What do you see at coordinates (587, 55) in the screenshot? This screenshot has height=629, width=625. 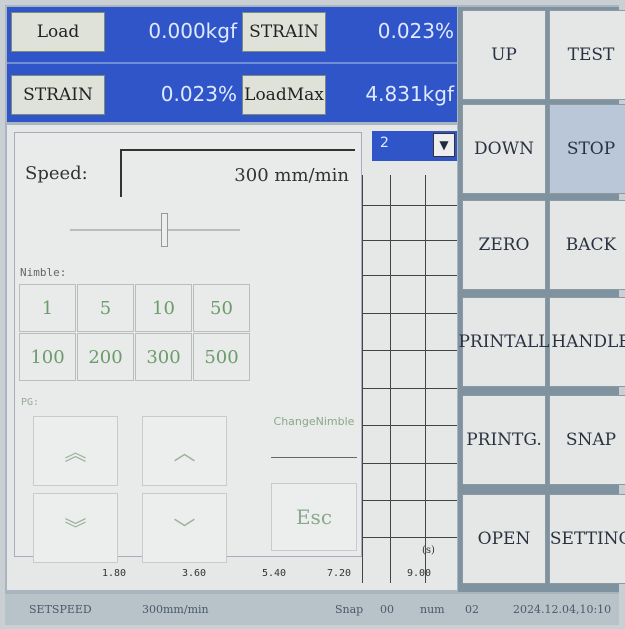 I see `test-button: TEST` at bounding box center [587, 55].